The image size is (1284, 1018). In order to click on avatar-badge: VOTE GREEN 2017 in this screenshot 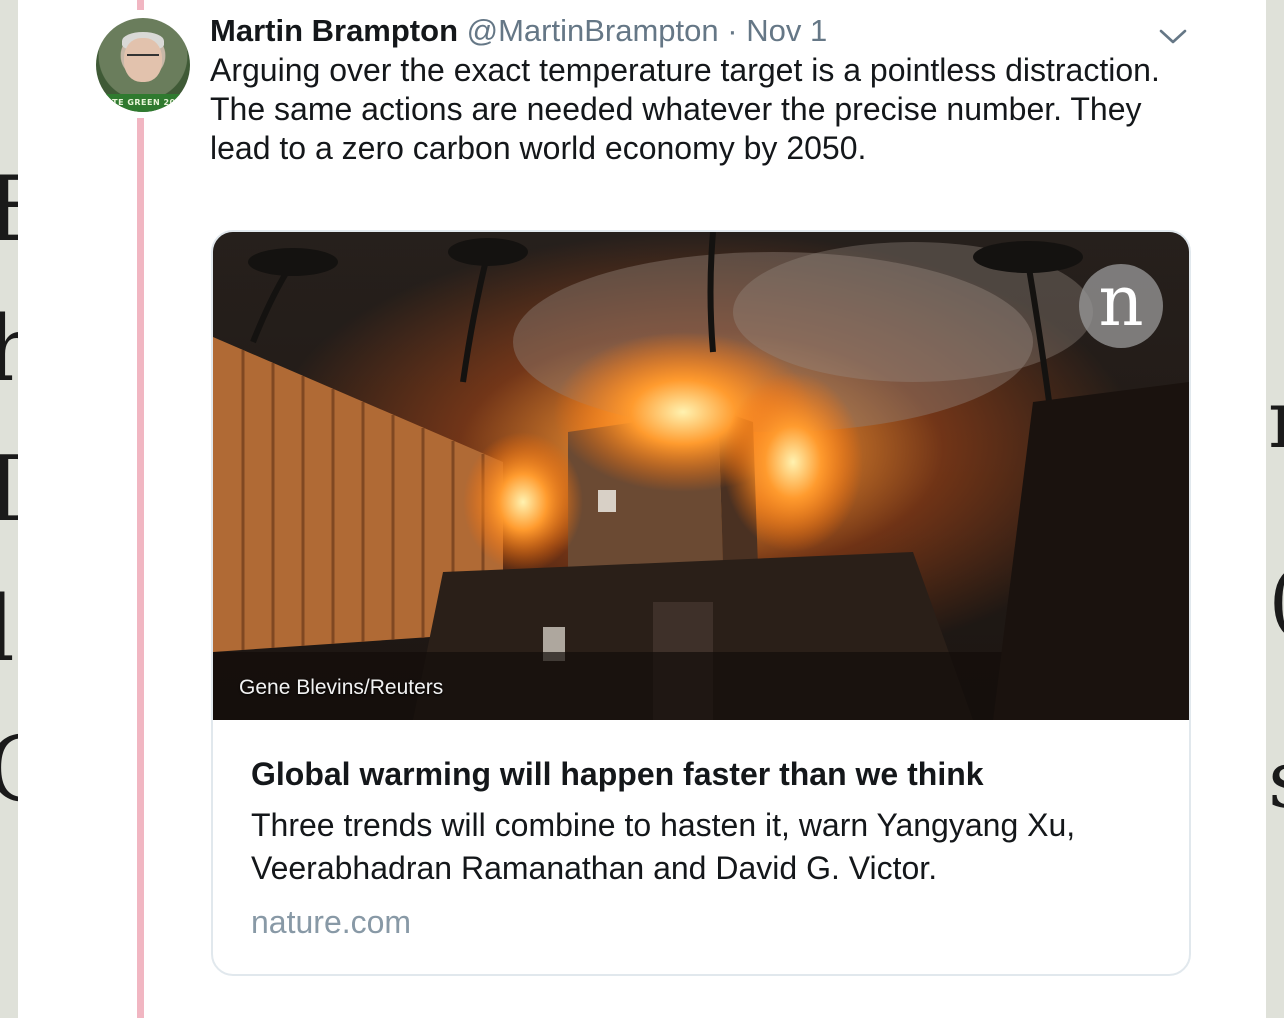, I will do `click(143, 103)`.